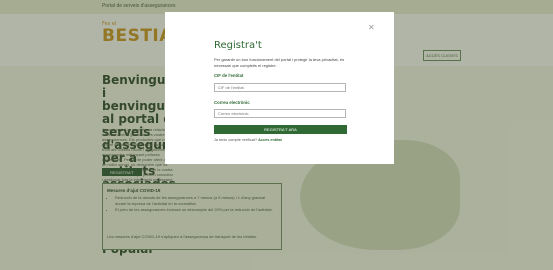 This screenshot has width=553, height=270. I want to click on modal-title: Registra't, so click(238, 45).